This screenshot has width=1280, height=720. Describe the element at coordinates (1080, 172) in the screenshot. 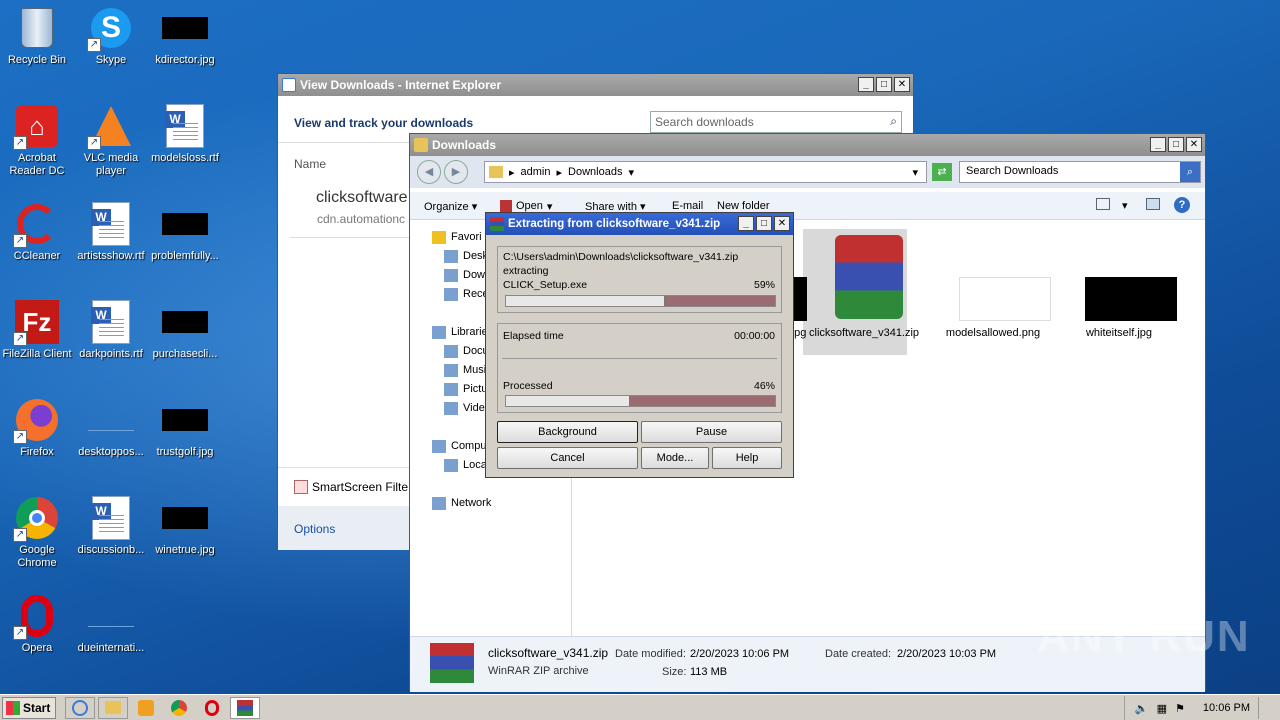

I see `explorer-search-input: Search Downloads ⌕` at that location.